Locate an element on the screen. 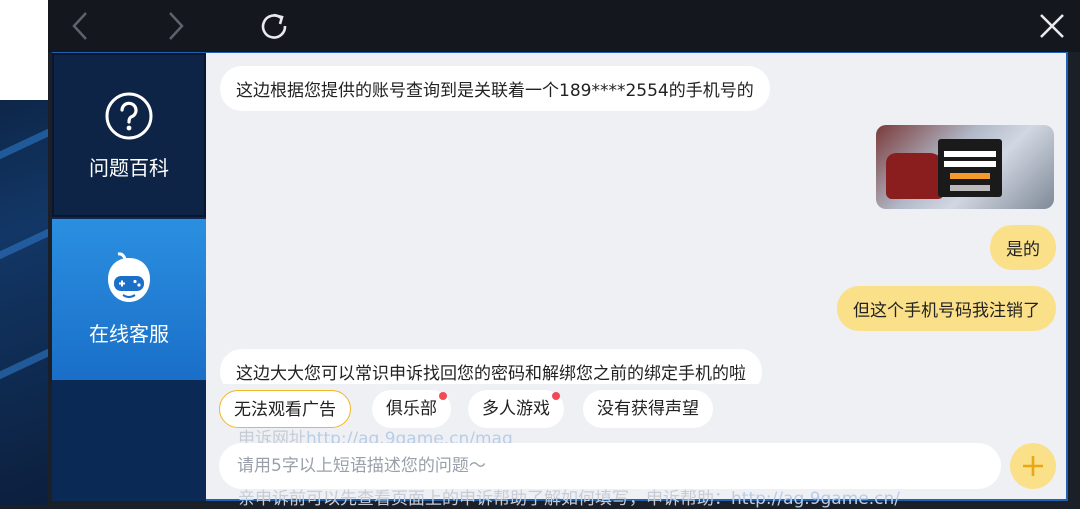 The height and width of the screenshot is (509, 1080). quick-reply-label: 无法观看广告 is located at coordinates (285, 410).